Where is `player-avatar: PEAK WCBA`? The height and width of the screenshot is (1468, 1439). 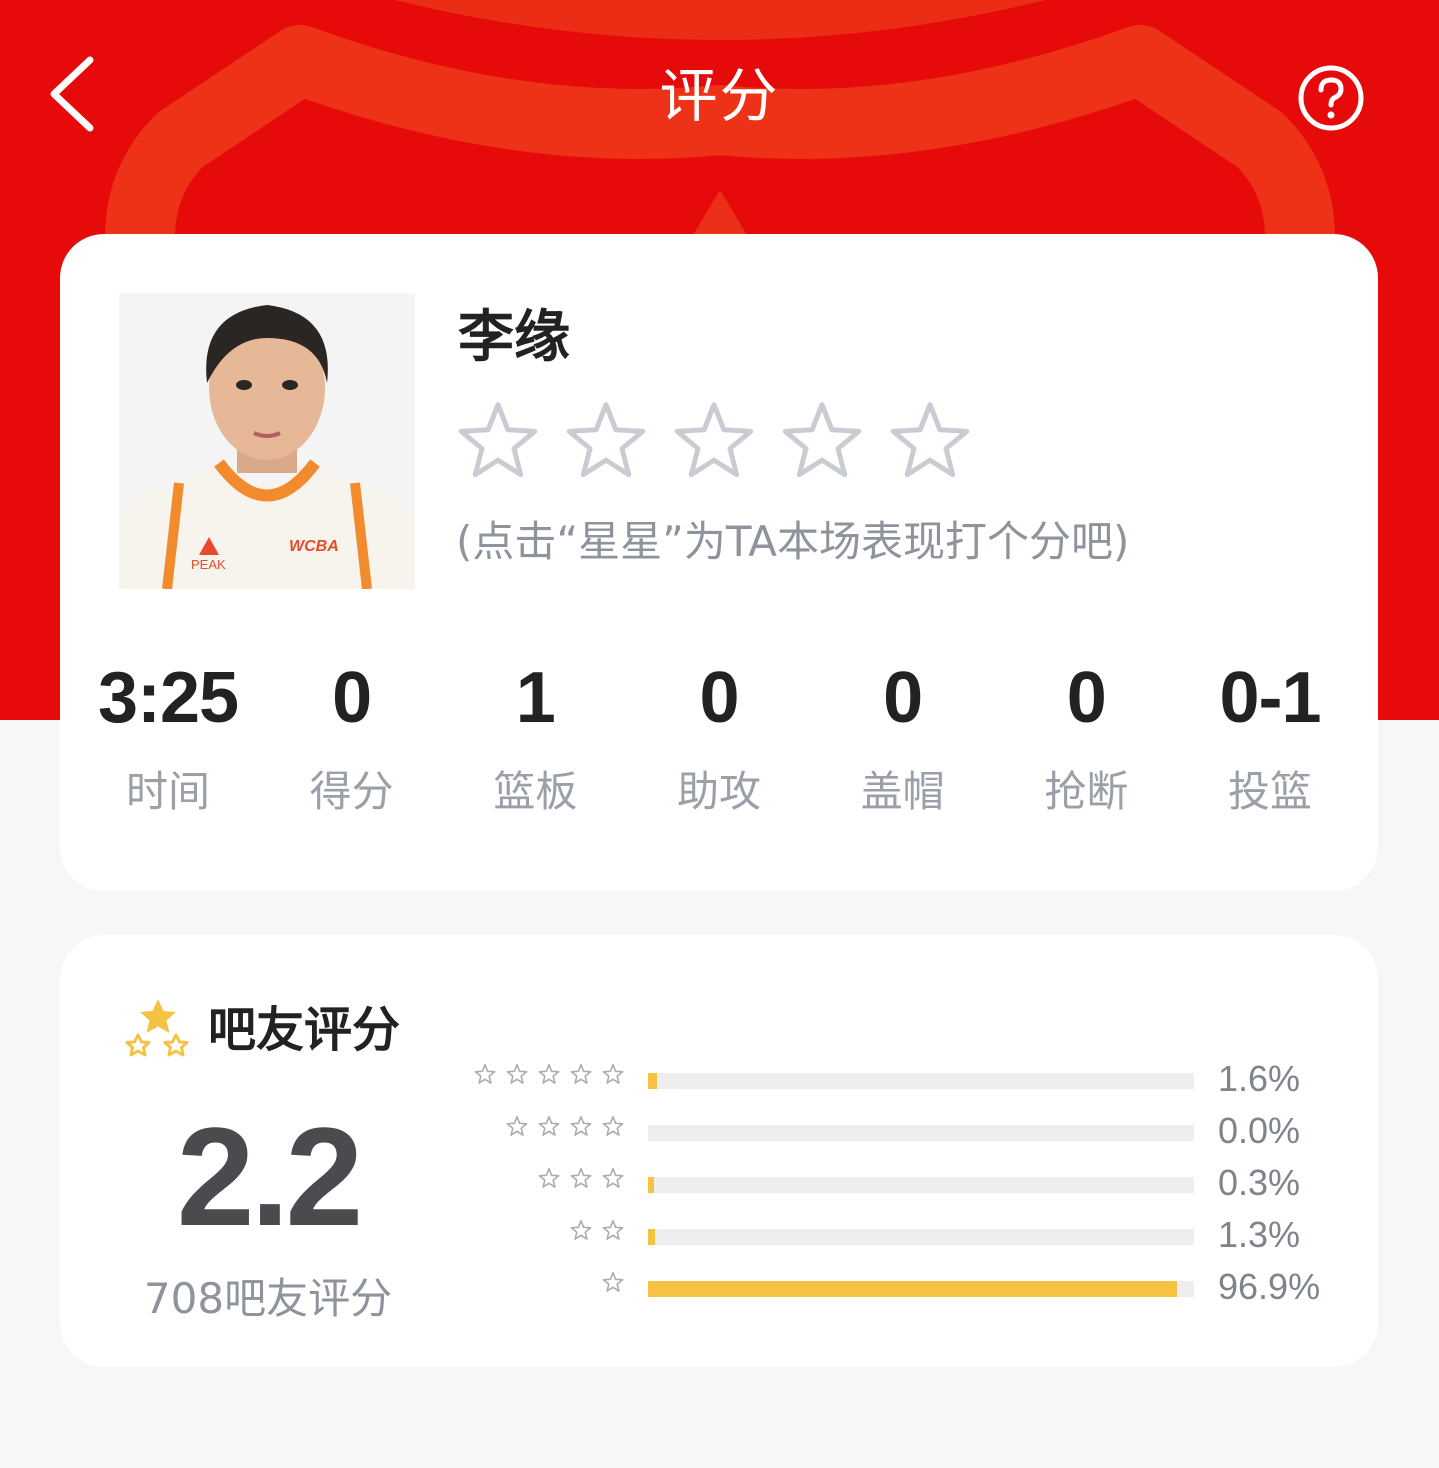 player-avatar: PEAK WCBA is located at coordinates (267, 441).